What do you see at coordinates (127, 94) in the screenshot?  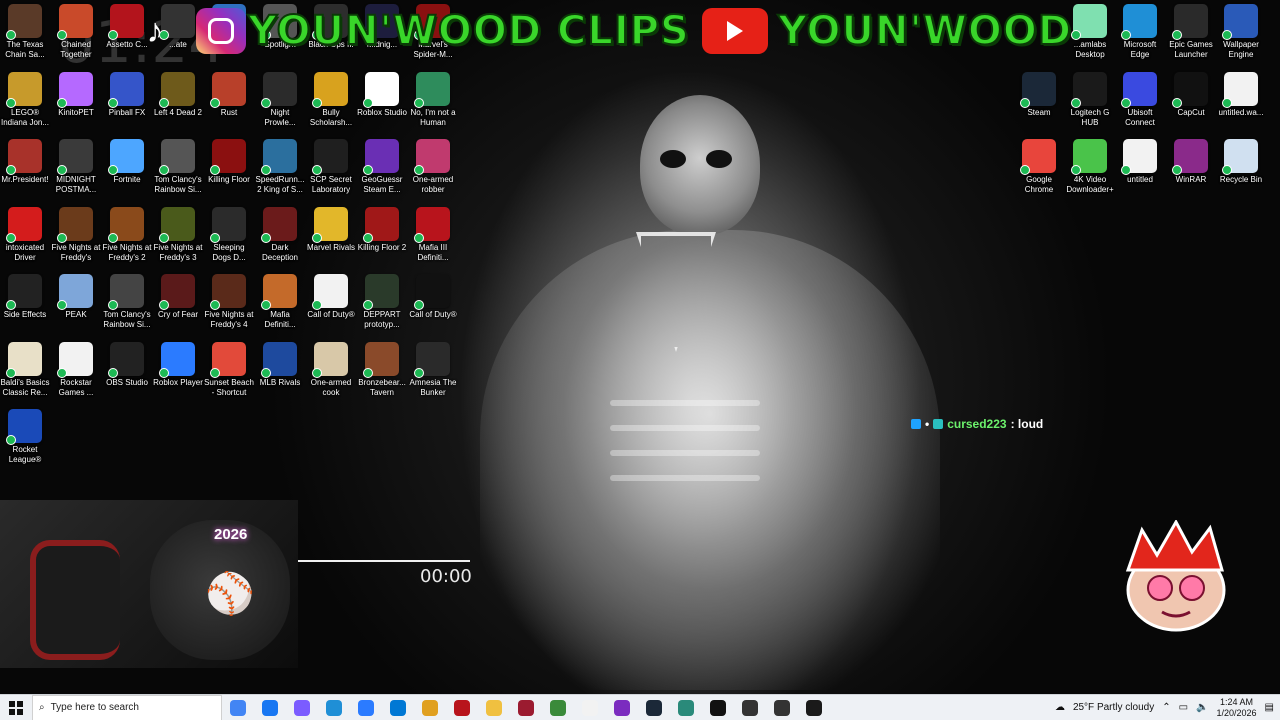 I see `desktop-icon: Pinball FX` at bounding box center [127, 94].